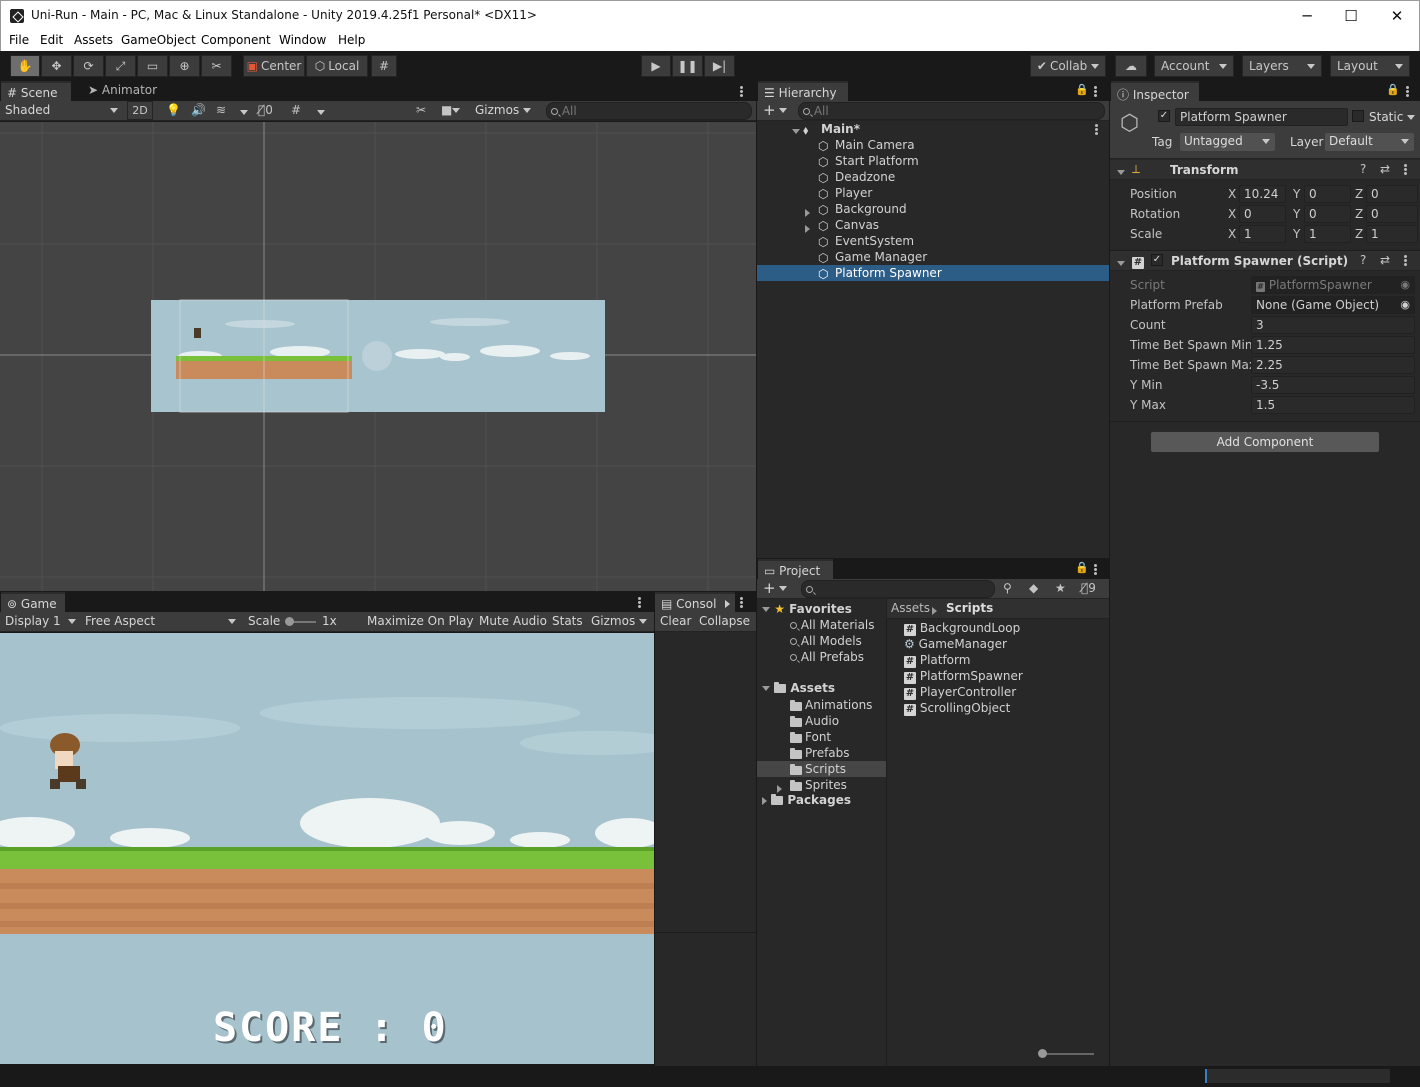  I want to click on game-menu-icon, so click(639, 602).